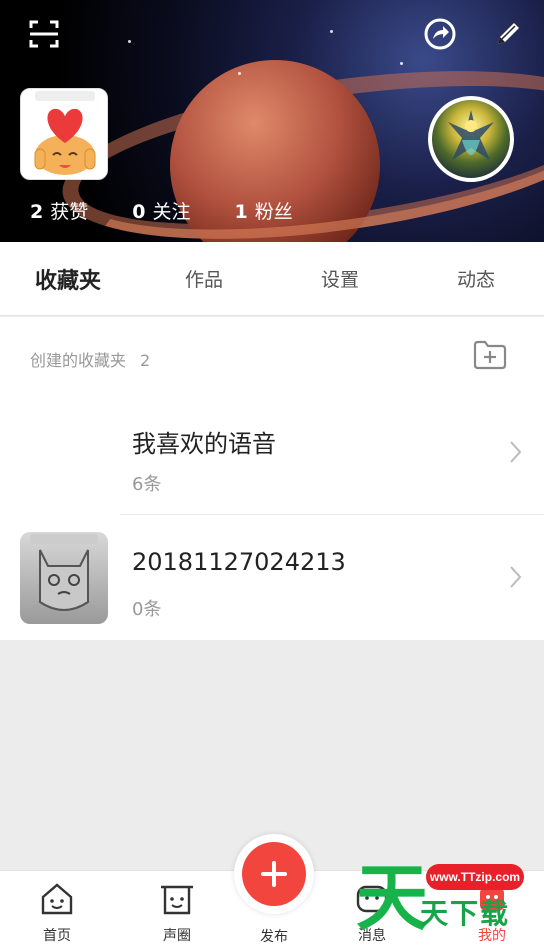  What do you see at coordinates (273, 212) in the screenshot?
I see `stat-followers-label: 粉丝` at bounding box center [273, 212].